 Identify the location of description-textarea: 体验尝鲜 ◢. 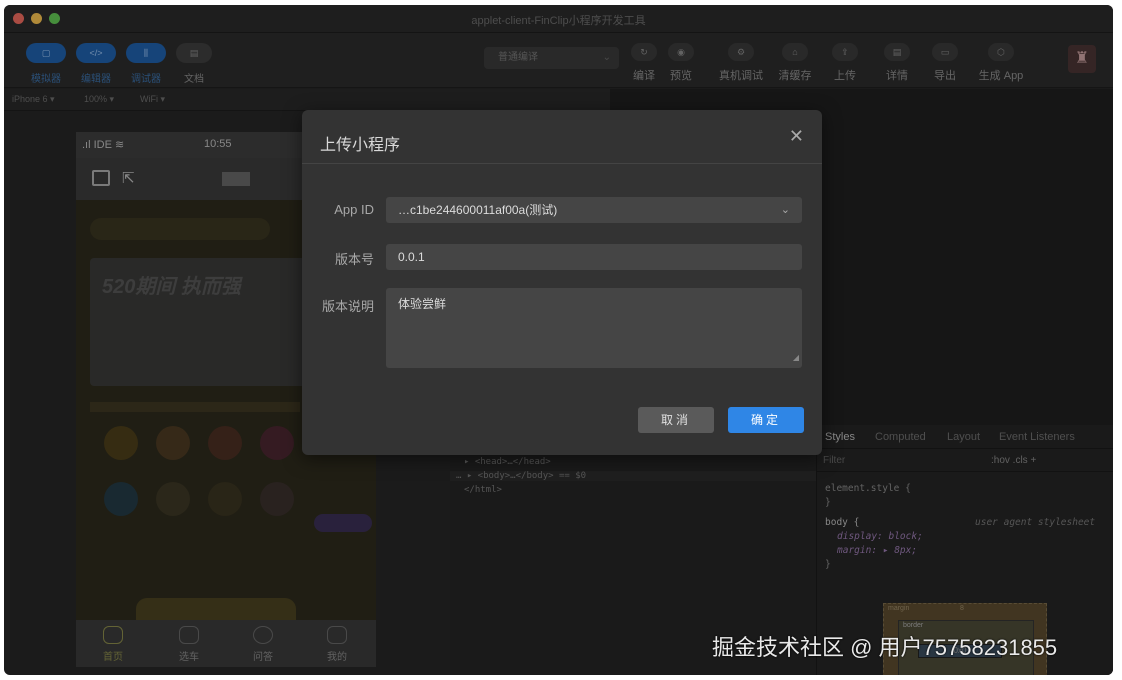
(594, 328).